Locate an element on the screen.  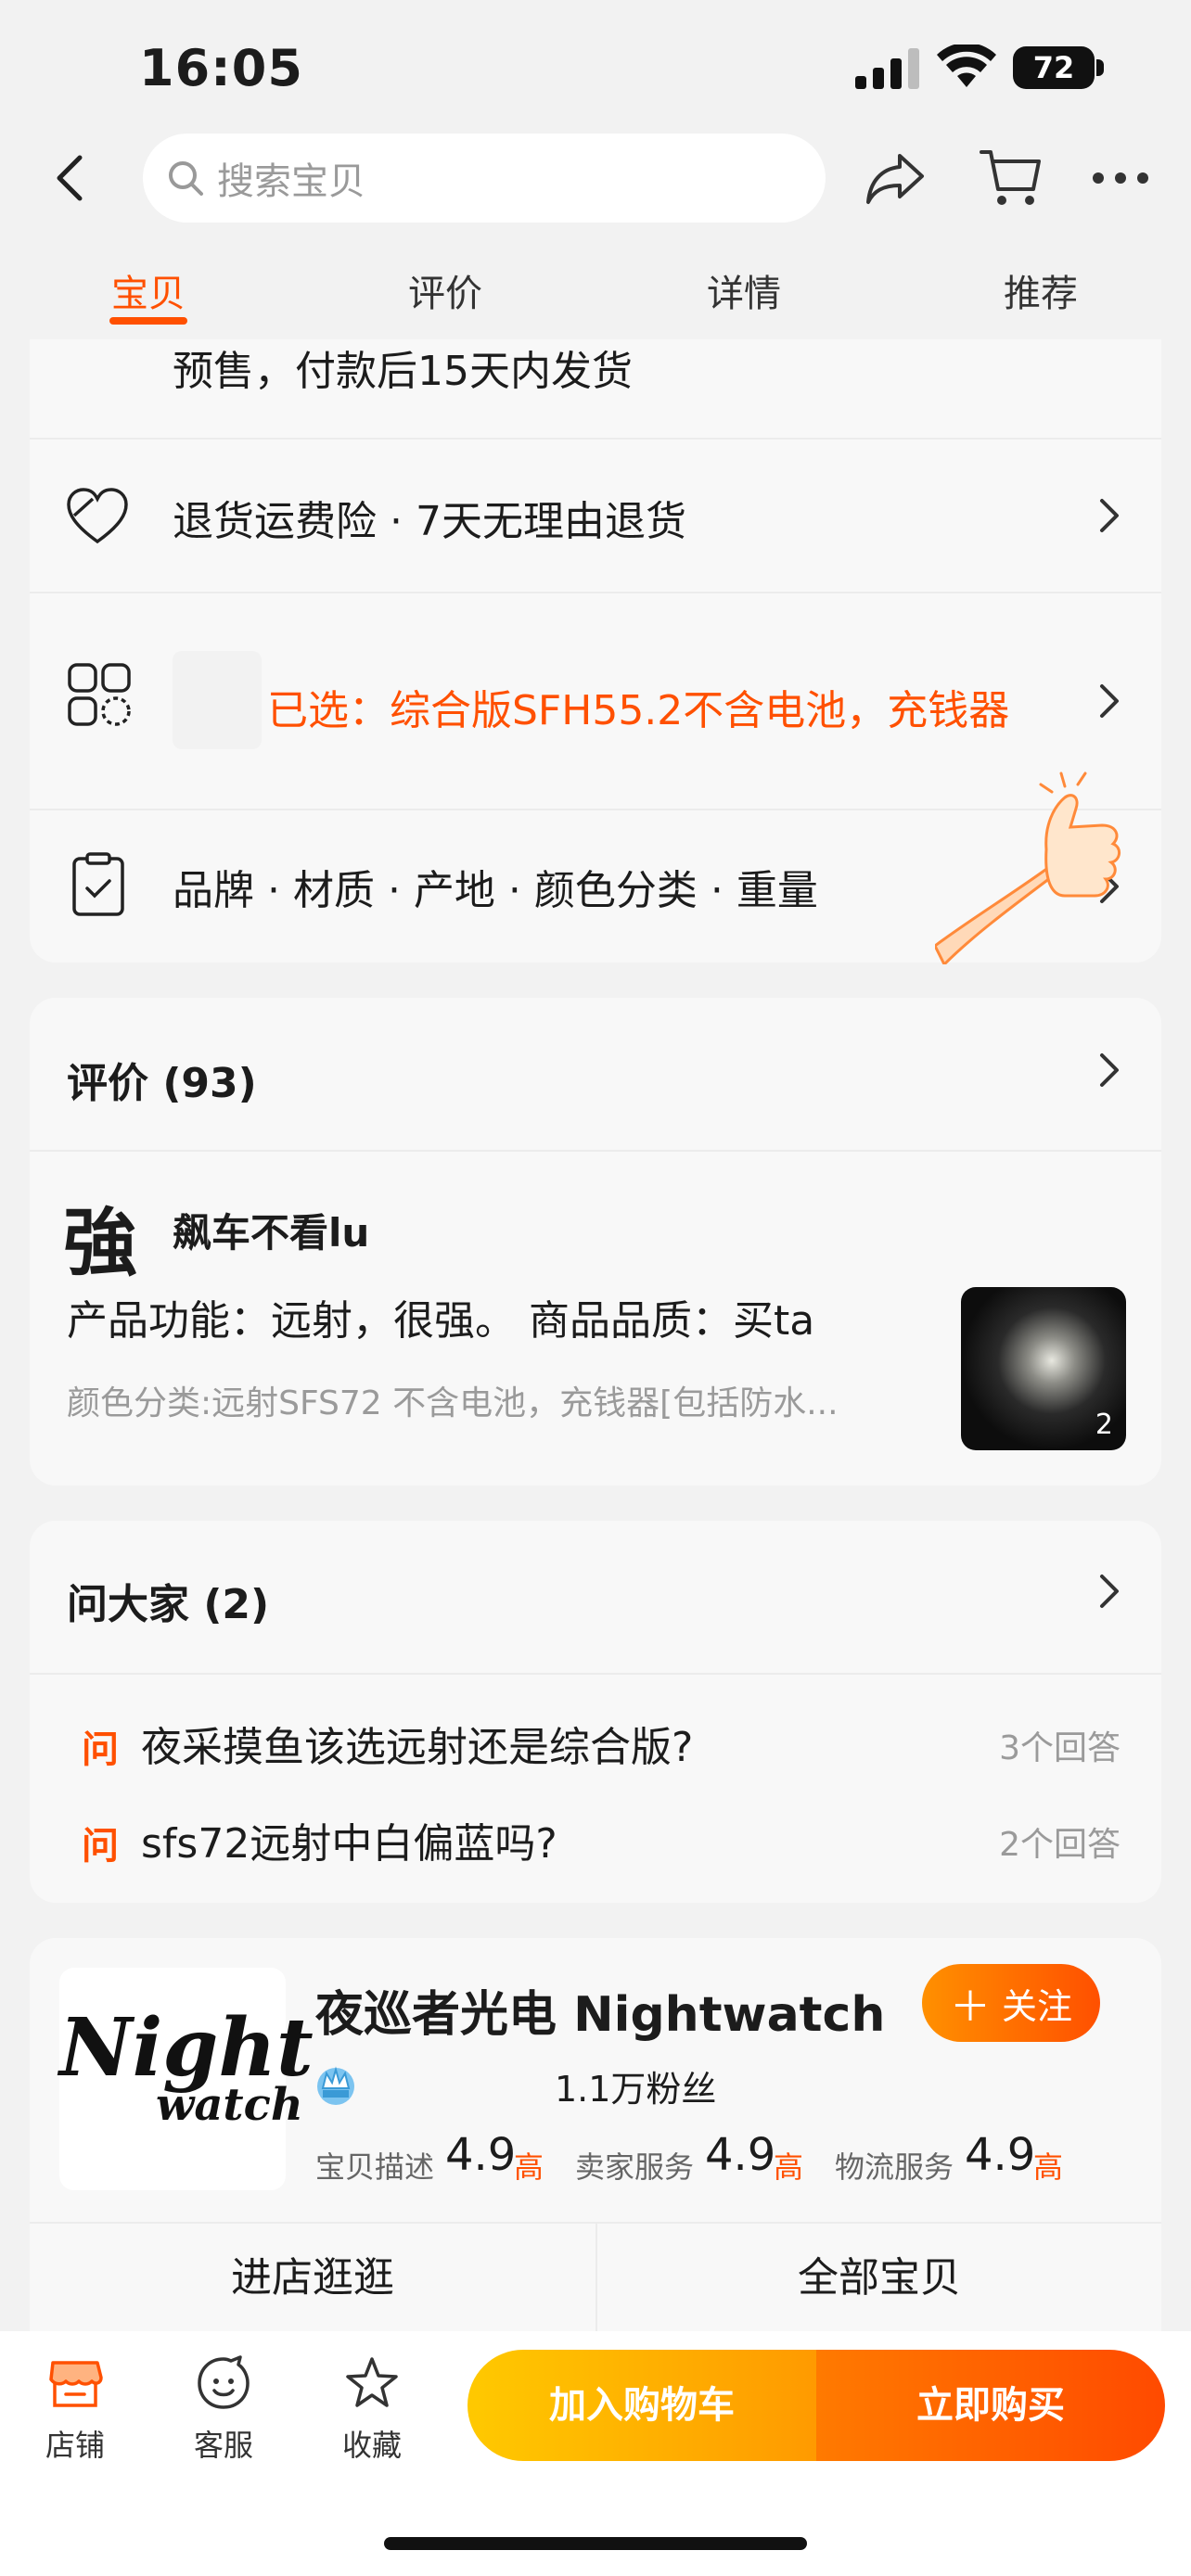
shop-fans: 1.1万粉丝 is located at coordinates (636, 2089).